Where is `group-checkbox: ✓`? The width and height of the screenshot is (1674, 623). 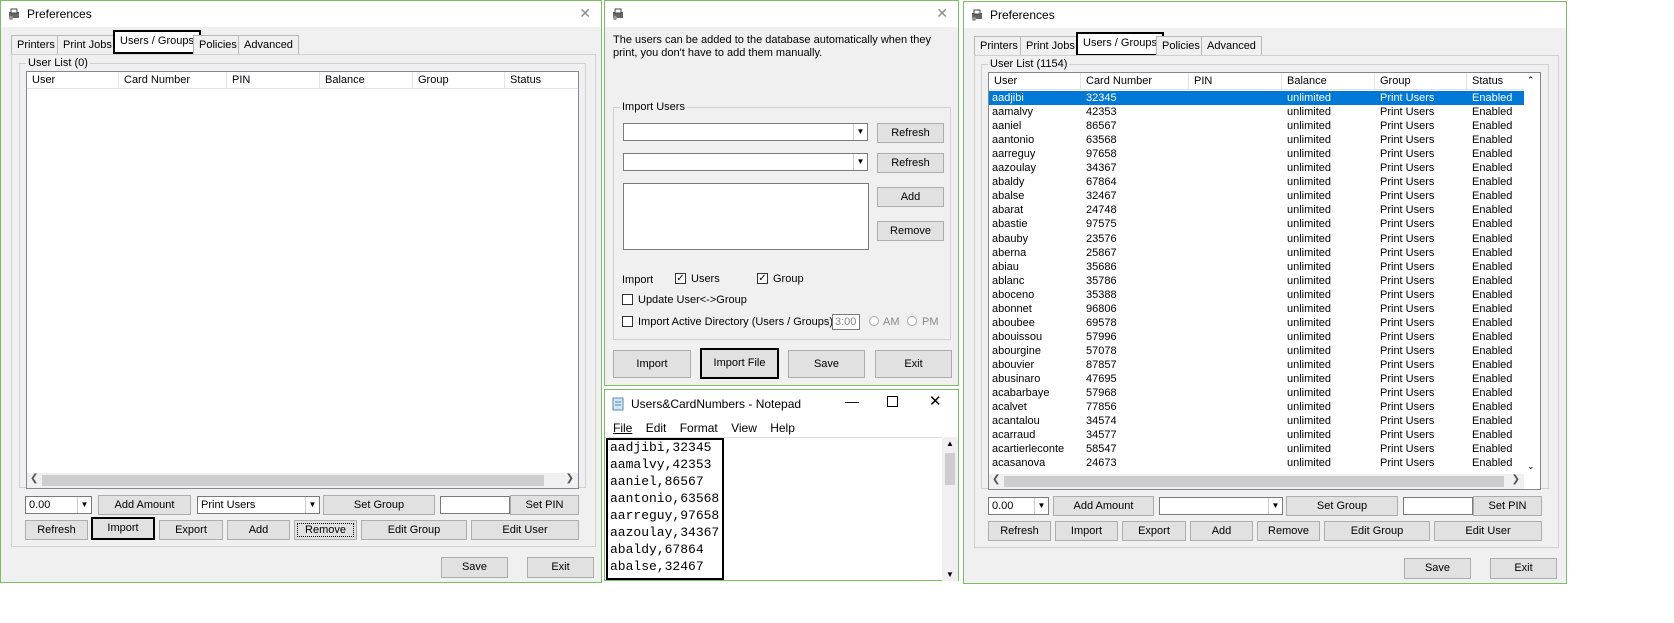
group-checkbox: ✓ is located at coordinates (762, 278).